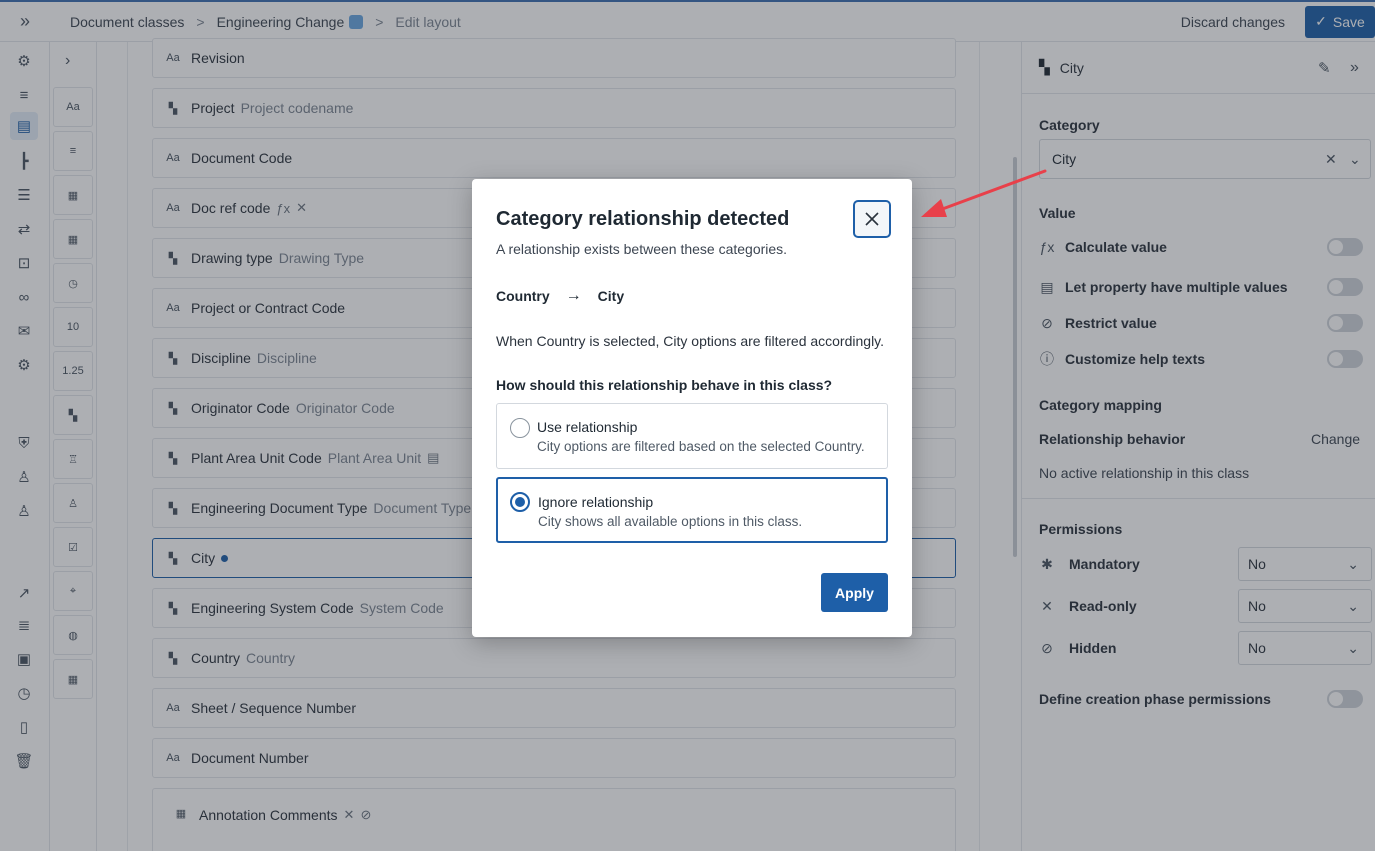  I want to click on dialog-title: Category relationship detected, so click(643, 219).